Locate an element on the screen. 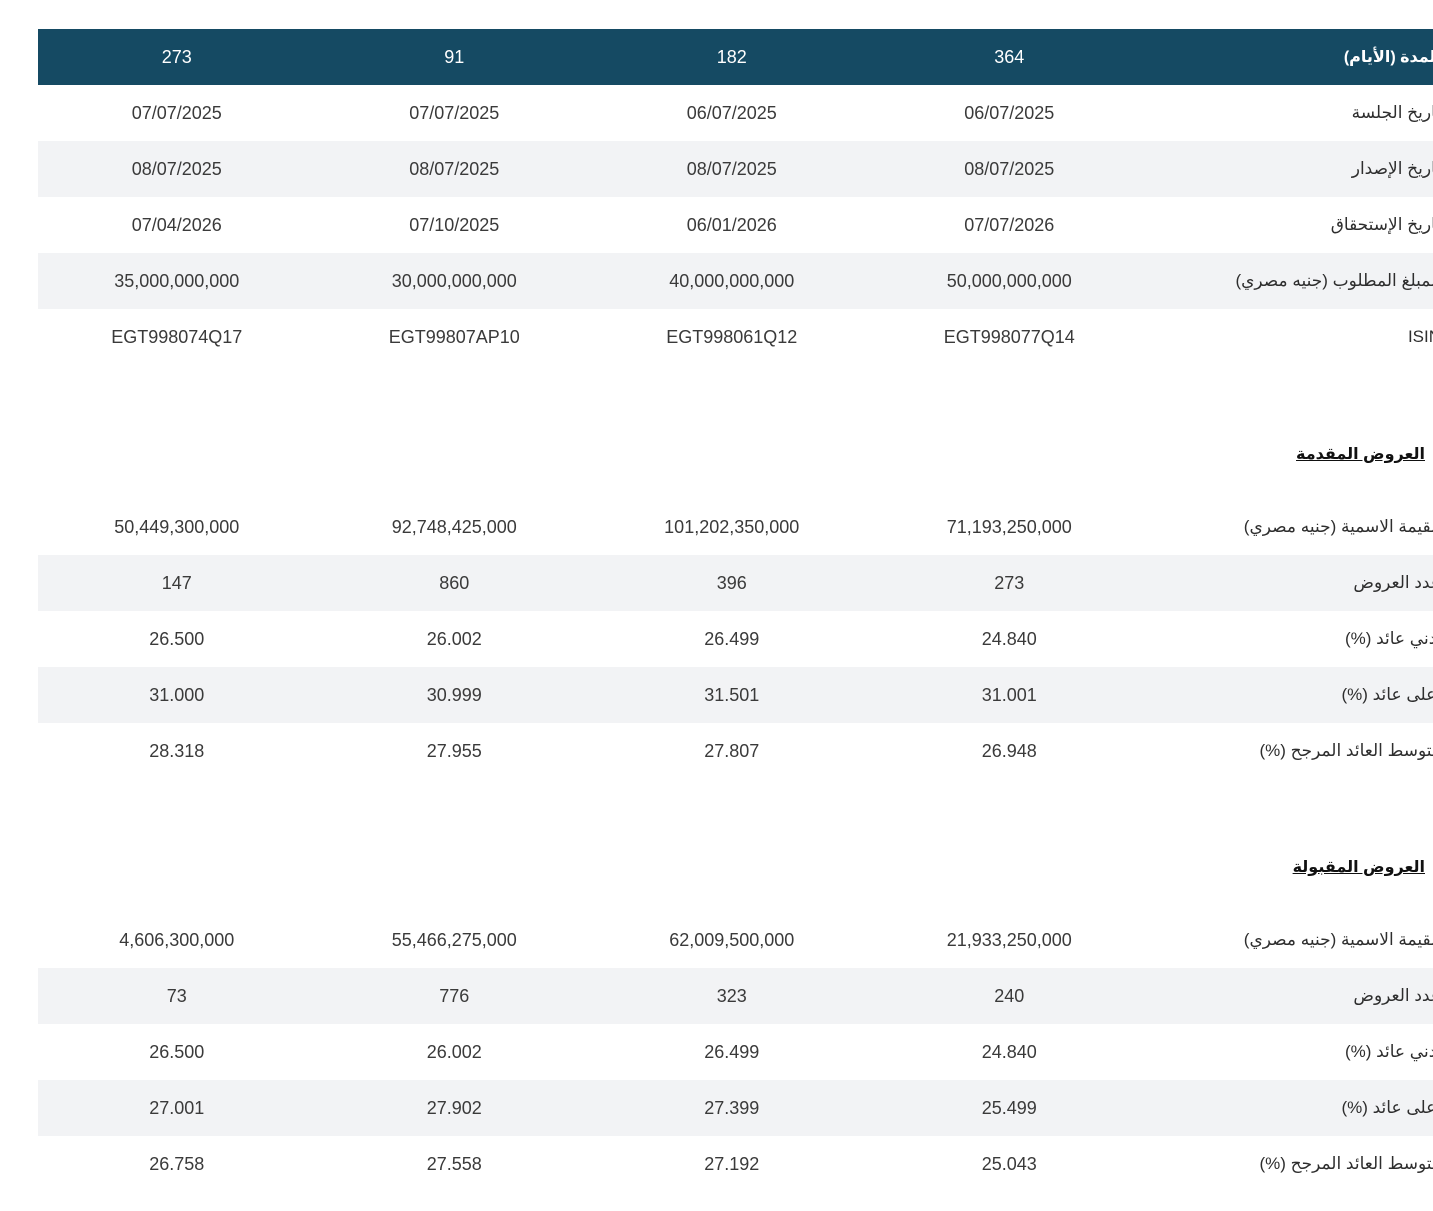 This screenshot has width=1433, height=1211. row-label: تاريخ الإصدار is located at coordinates (1290, 169).